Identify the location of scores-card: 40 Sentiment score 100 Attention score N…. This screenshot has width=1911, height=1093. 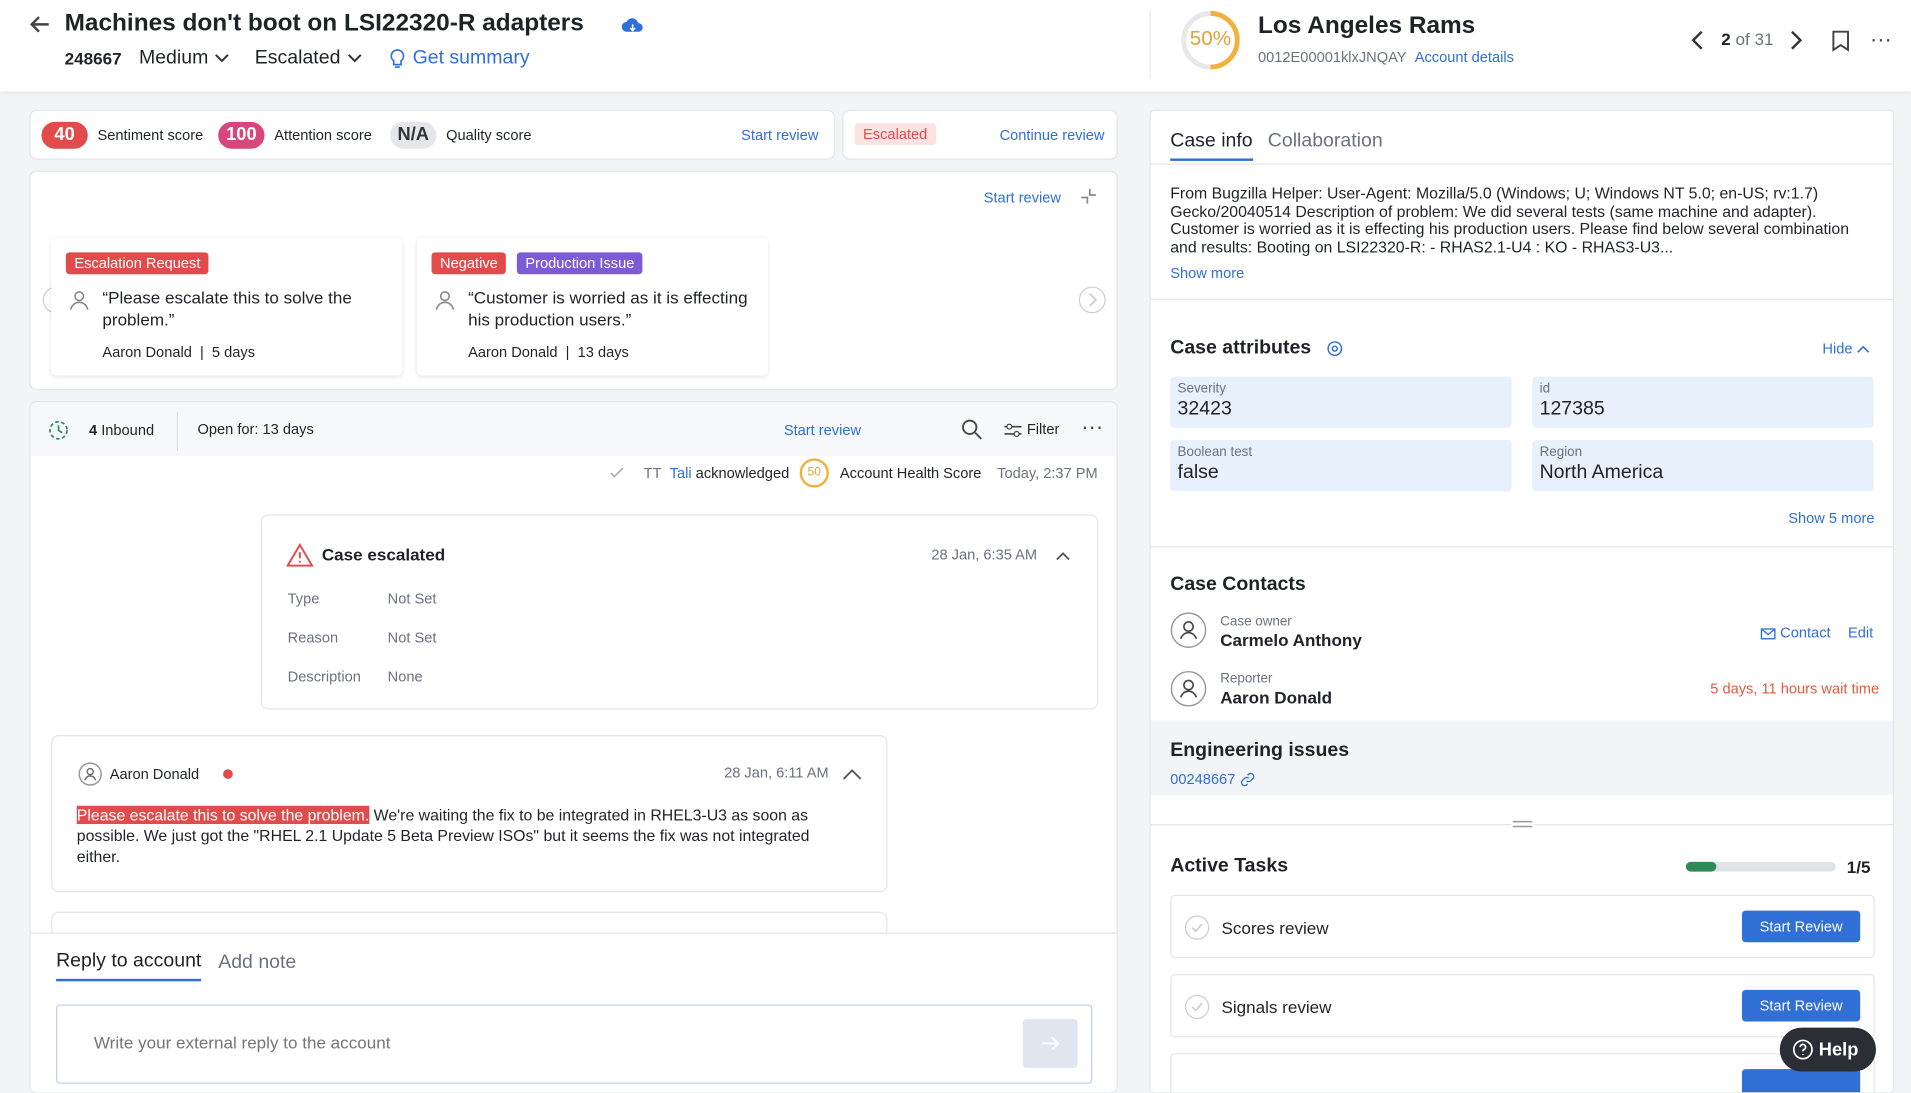
(432, 134).